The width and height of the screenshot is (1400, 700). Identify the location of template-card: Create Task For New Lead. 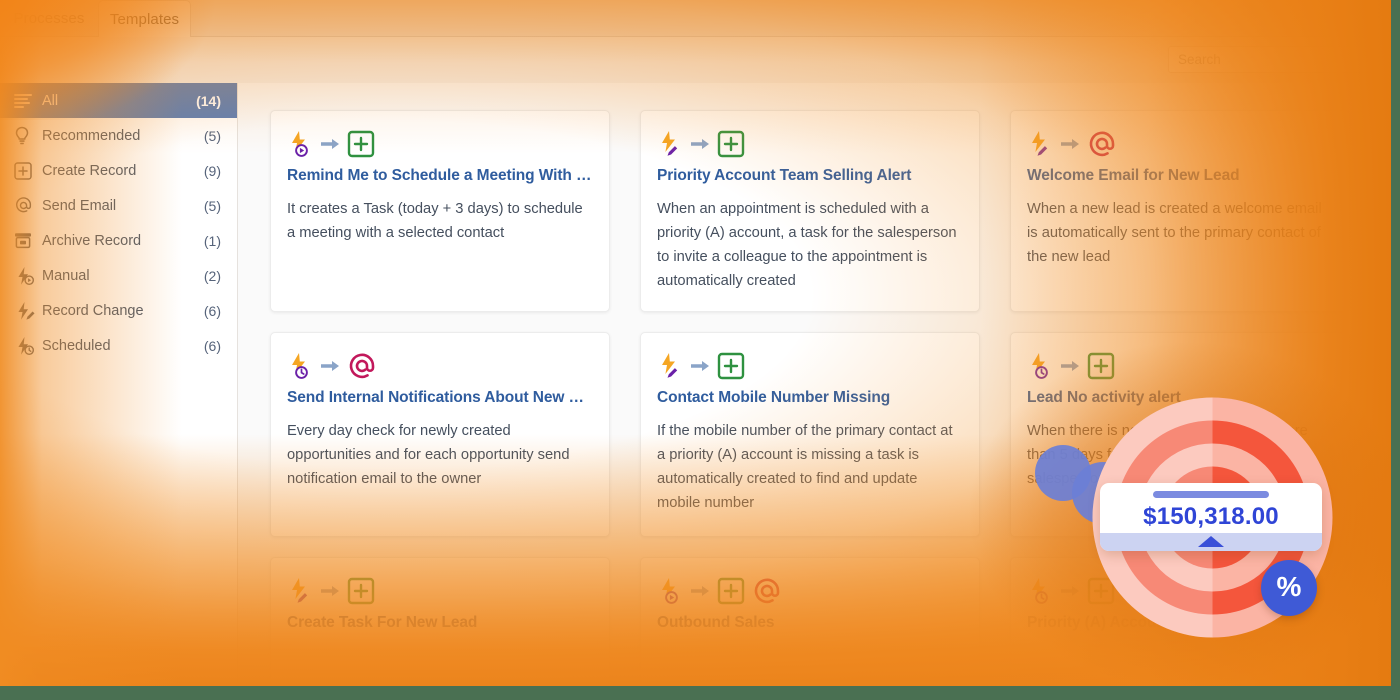
(440, 627).